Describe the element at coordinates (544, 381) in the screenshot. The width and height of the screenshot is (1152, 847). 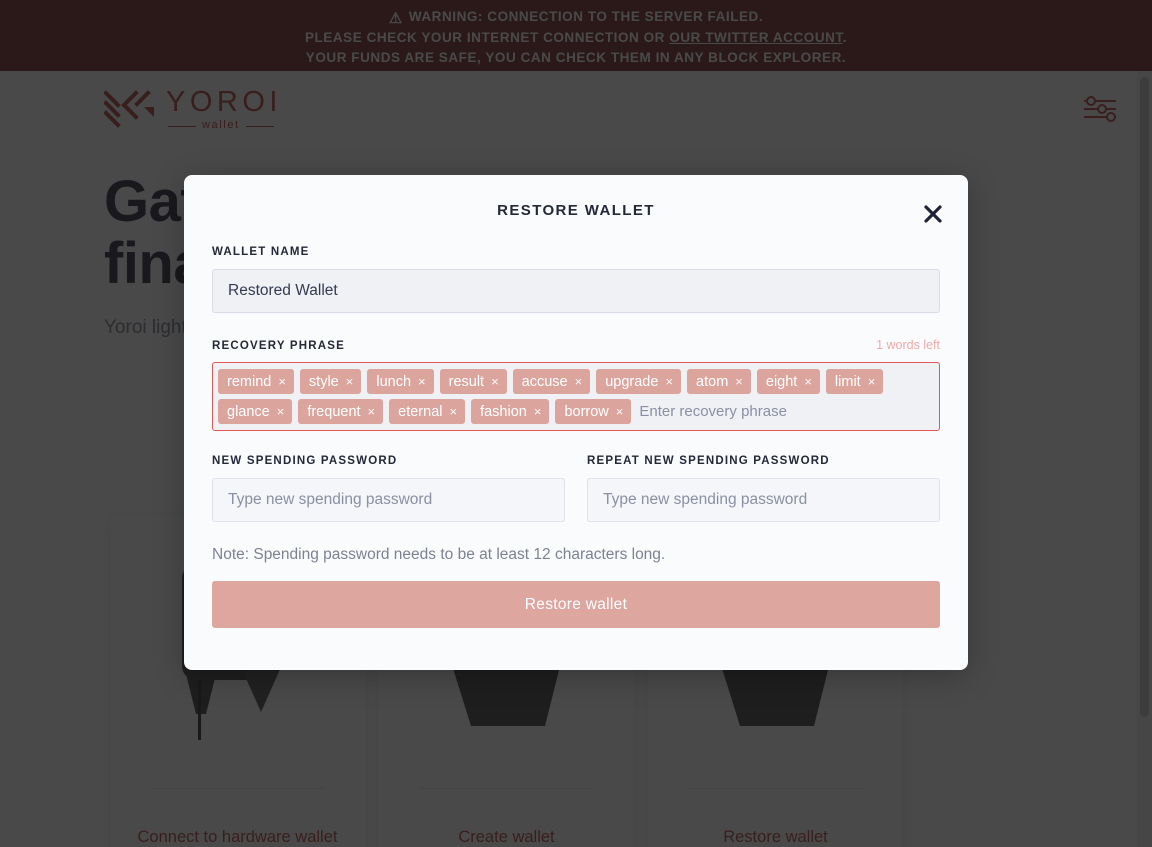
I see `recovery-word-label: accuse` at that location.